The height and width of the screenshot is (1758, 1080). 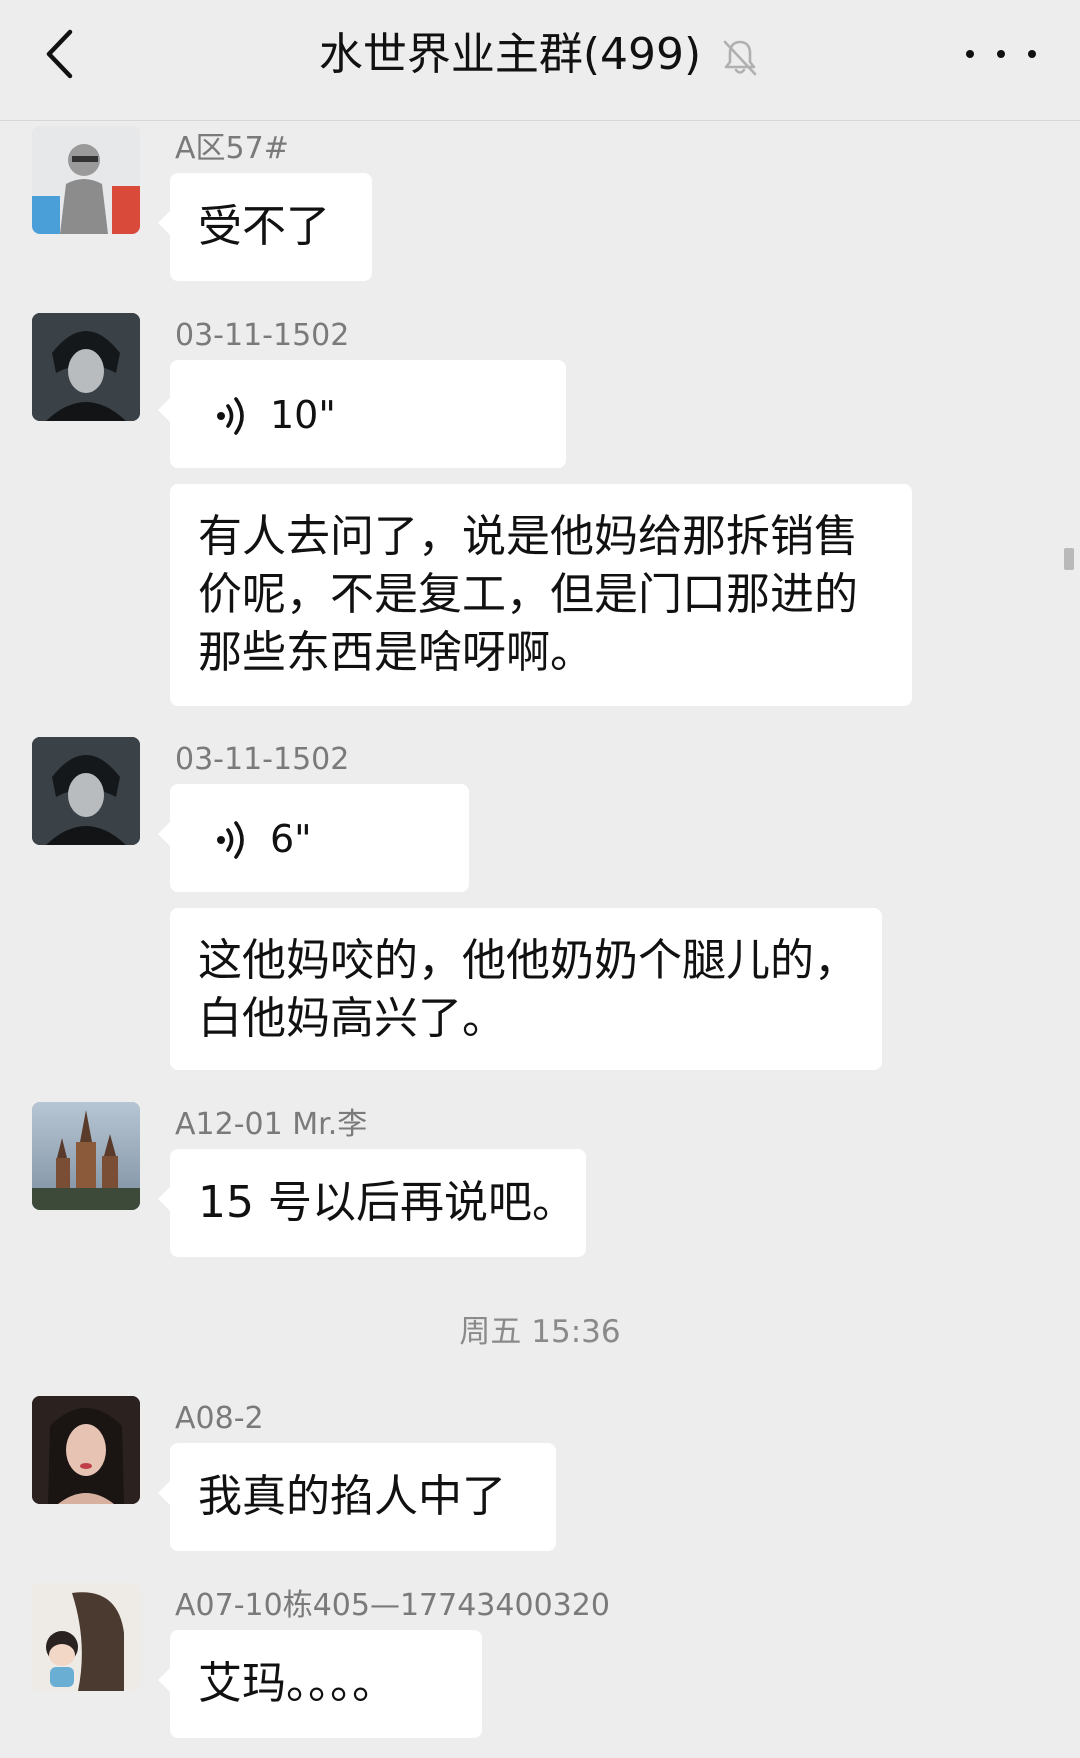 I want to click on message-bubble: 受不了, so click(x=265, y=227).